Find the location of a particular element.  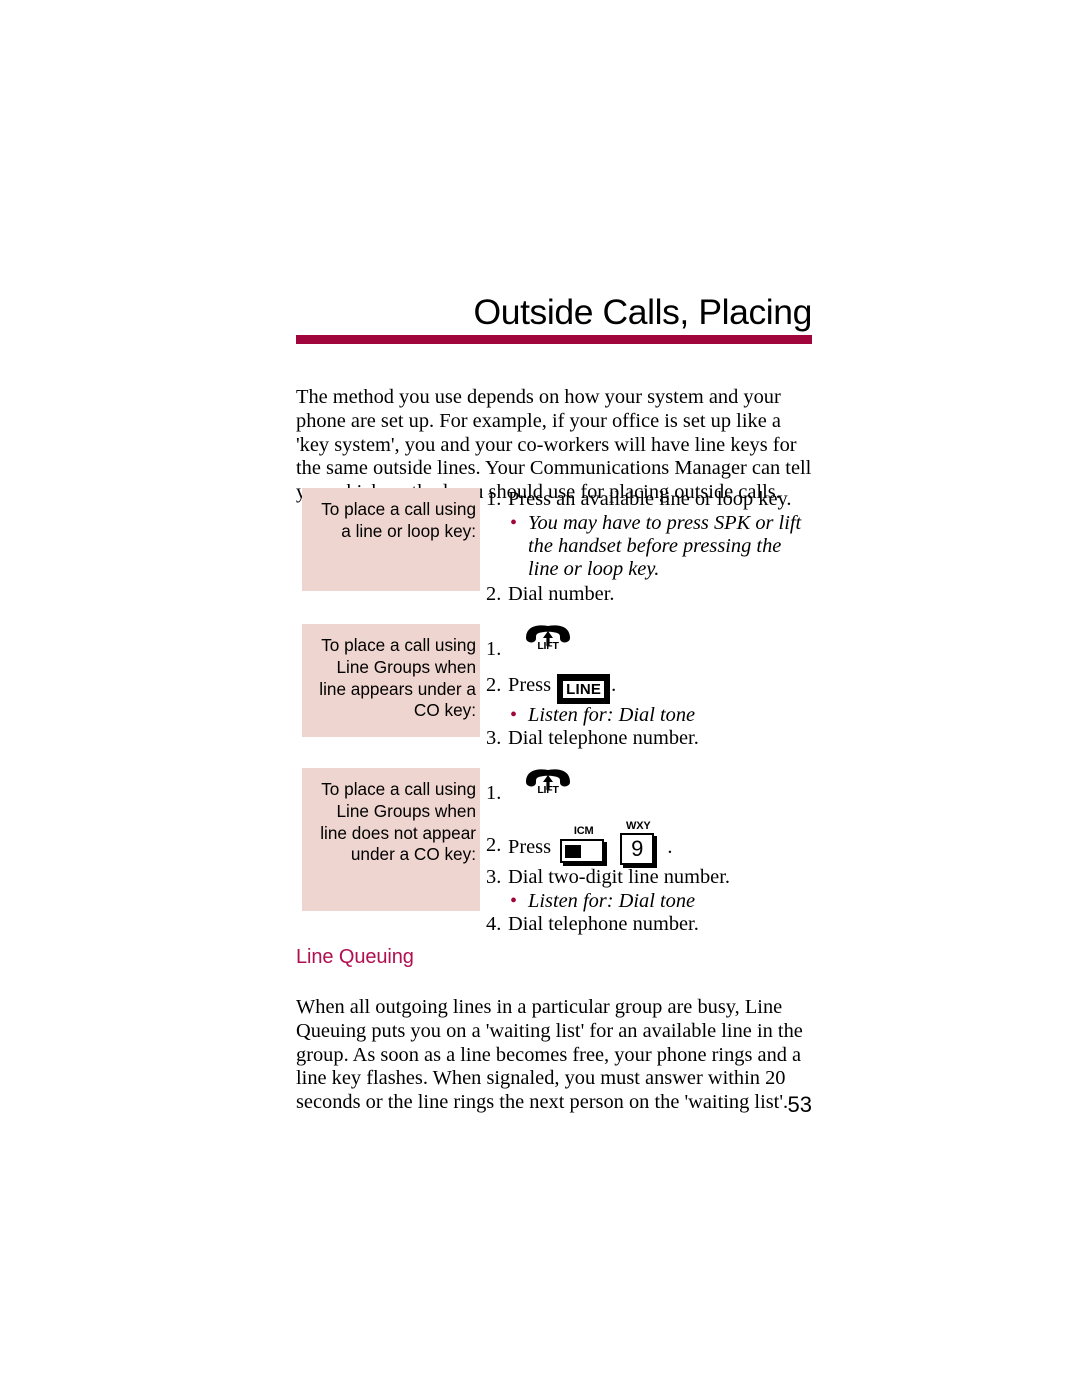

step-item: 3. Dial two-digit line number. is located at coordinates (651, 878).